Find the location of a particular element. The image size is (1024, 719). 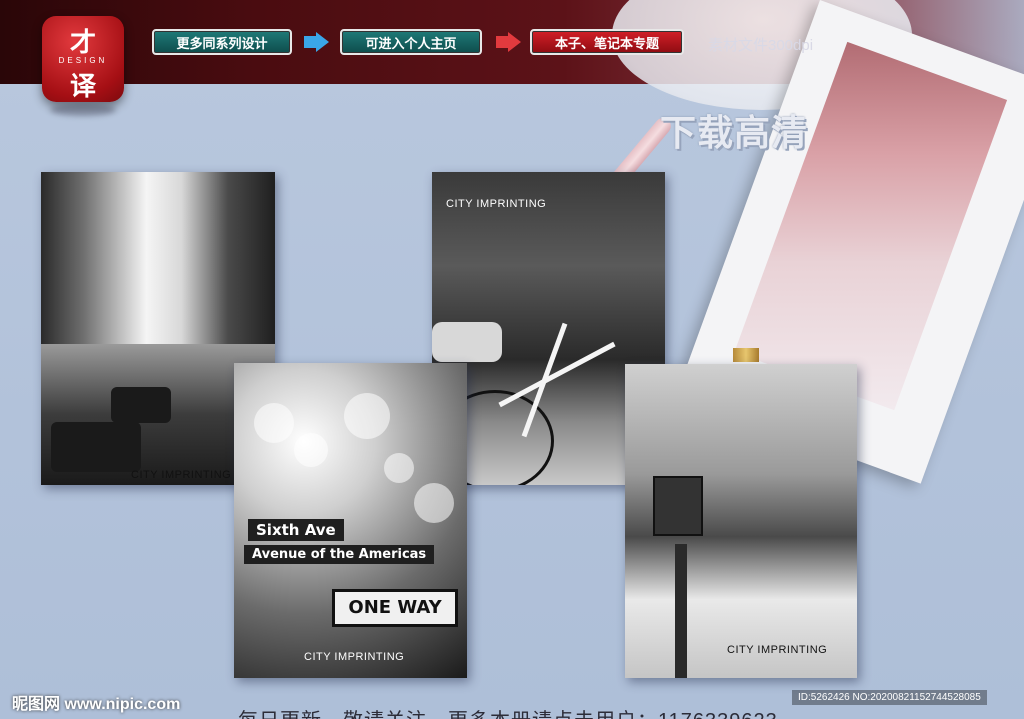

street-sign-sixth-ave: Sixth Ave is located at coordinates (296, 530).